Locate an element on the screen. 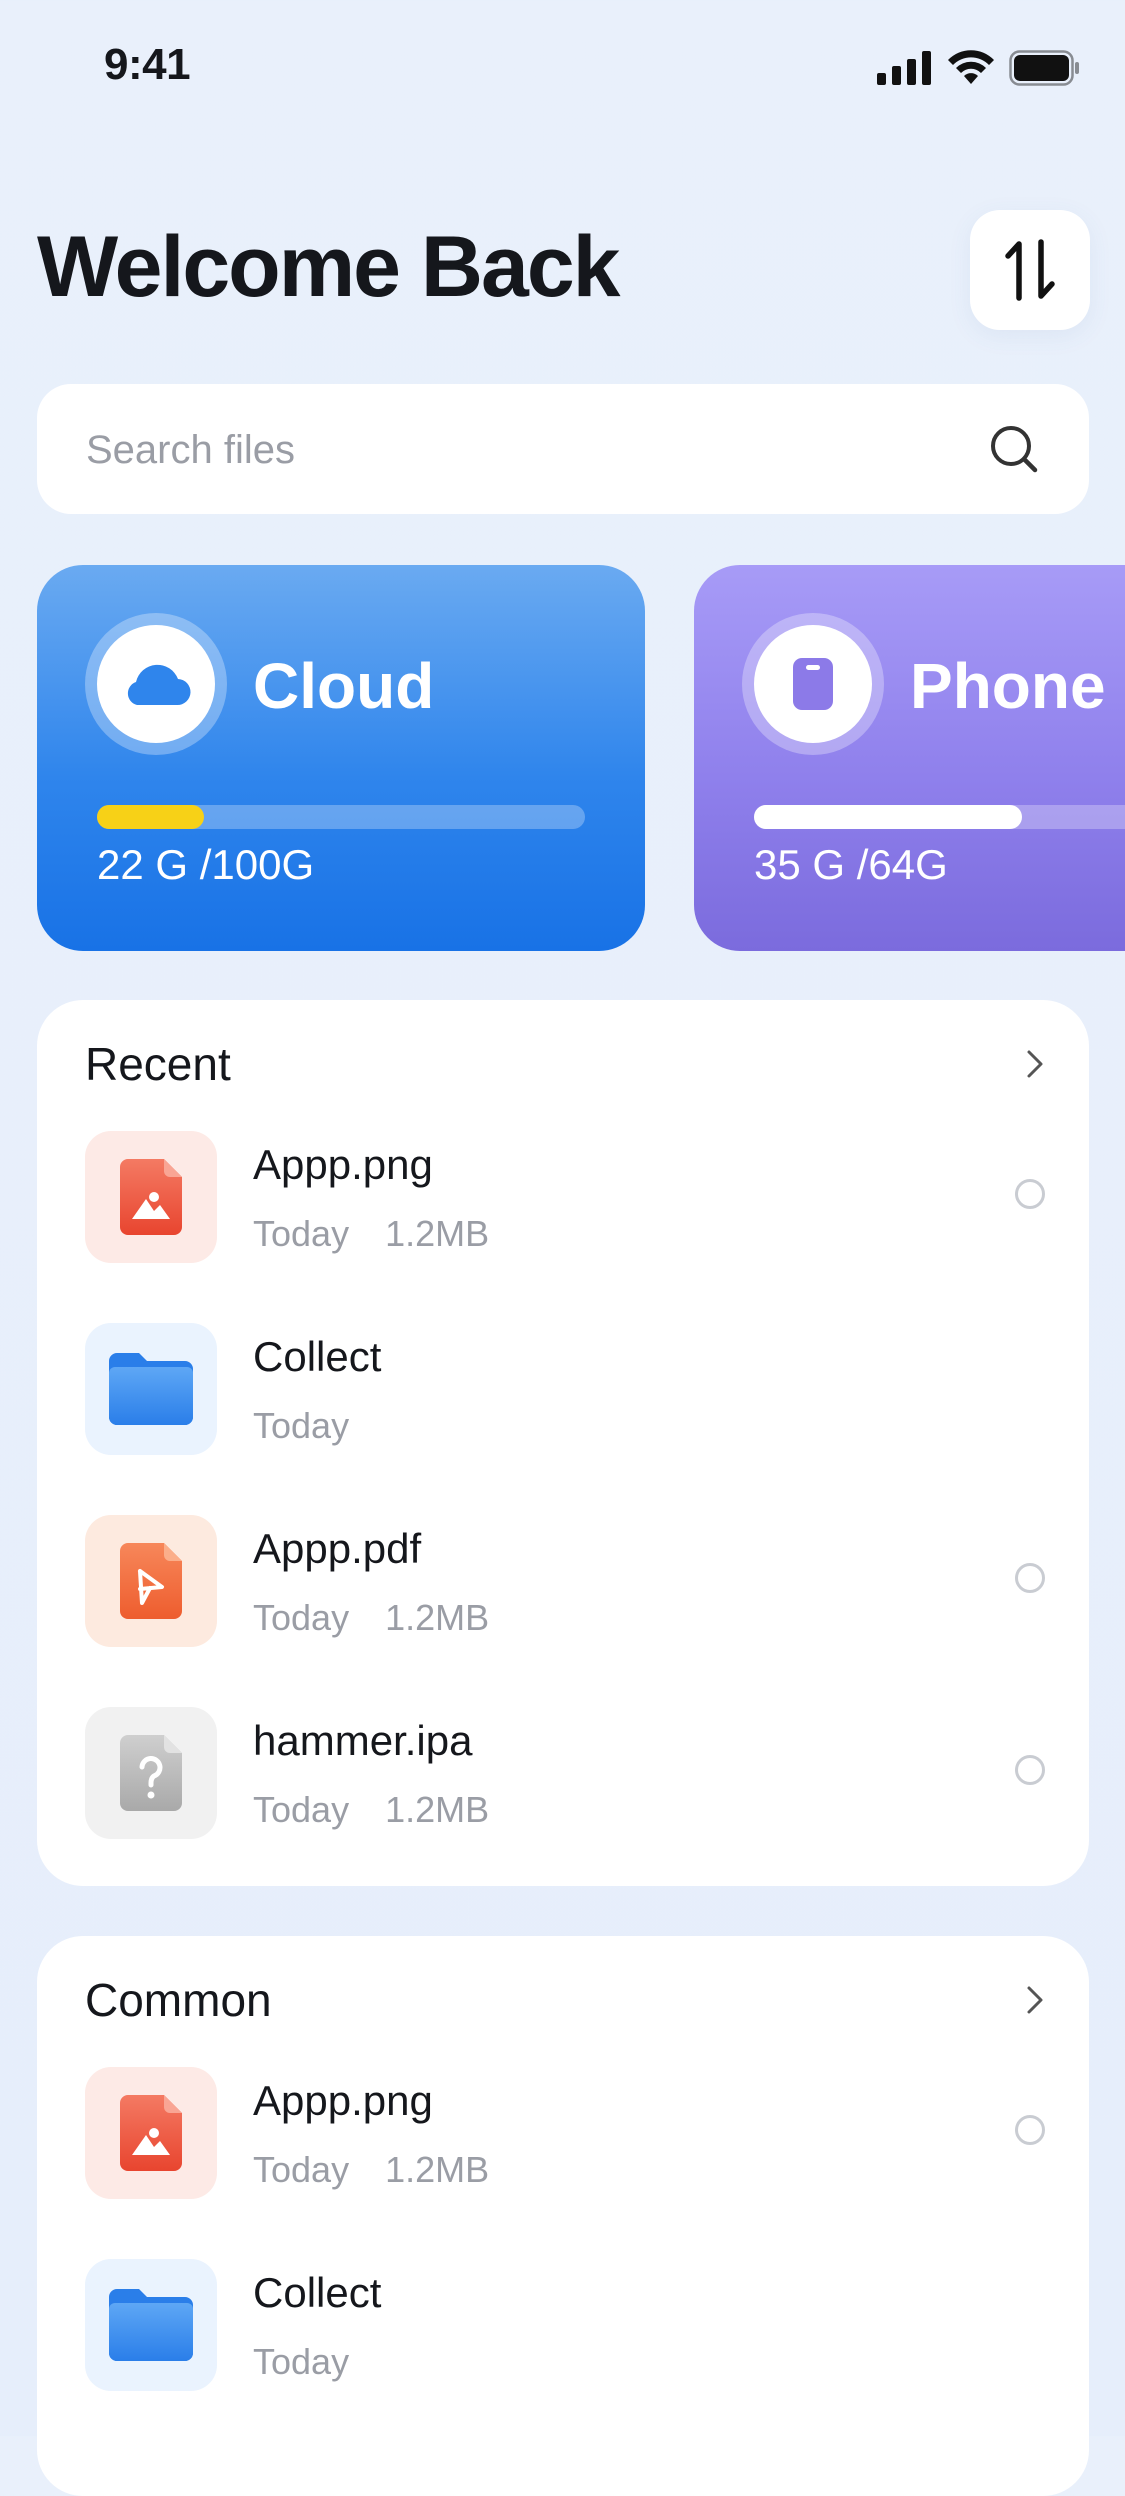 Image resolution: width=1125 pixels, height=2496 pixels. storage-cards: Cloud 22 G /100G Phone 35 G /64G is located at coordinates (581, 758).